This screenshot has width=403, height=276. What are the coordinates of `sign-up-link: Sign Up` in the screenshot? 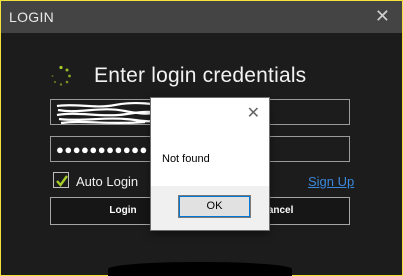 It's located at (331, 181).